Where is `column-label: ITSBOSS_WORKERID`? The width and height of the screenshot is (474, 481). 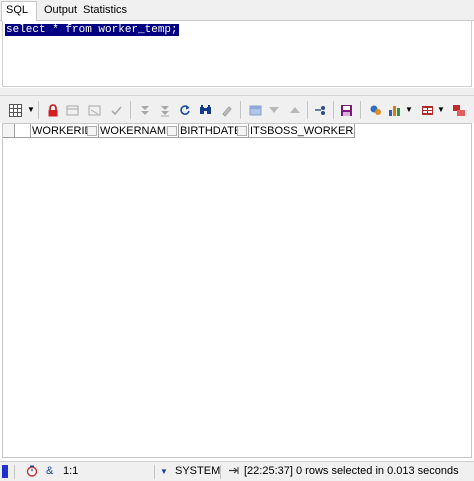 column-label: ITSBOSS_WORKERID is located at coordinates (302, 131).